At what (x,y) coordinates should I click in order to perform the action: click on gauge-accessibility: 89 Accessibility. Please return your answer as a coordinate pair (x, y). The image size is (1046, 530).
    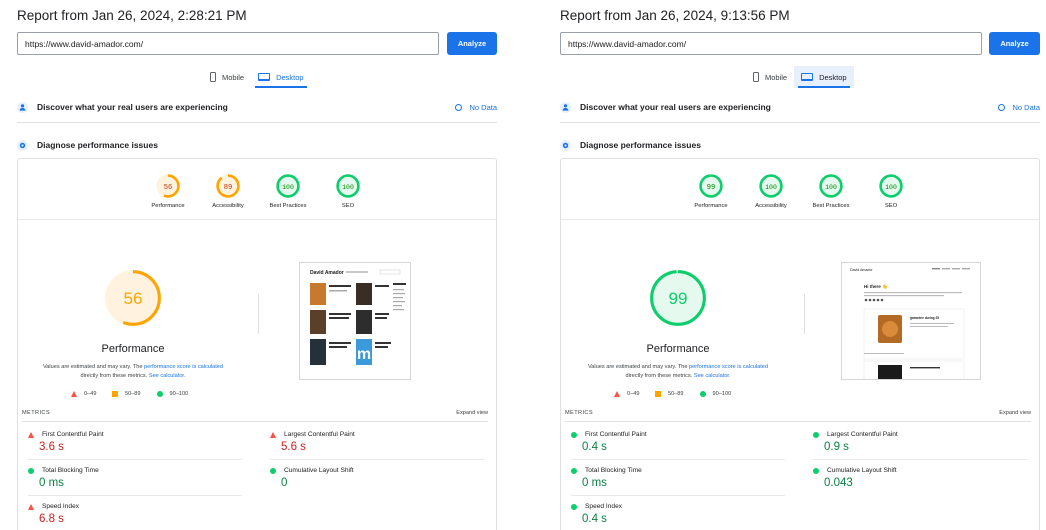
    Looking at the image, I should click on (228, 191).